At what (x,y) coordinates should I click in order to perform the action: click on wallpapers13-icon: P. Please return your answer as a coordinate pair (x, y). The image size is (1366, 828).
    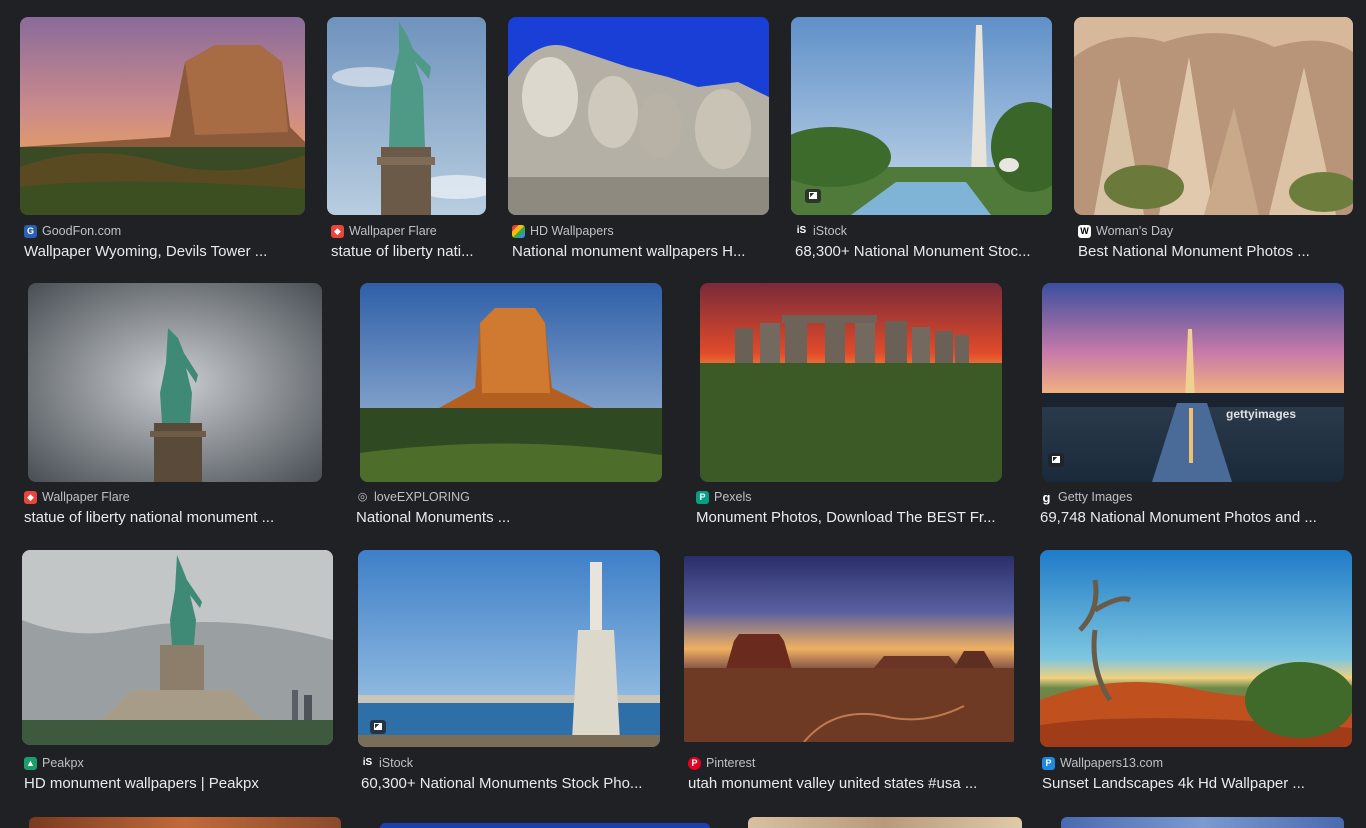
    Looking at the image, I should click on (1048, 763).